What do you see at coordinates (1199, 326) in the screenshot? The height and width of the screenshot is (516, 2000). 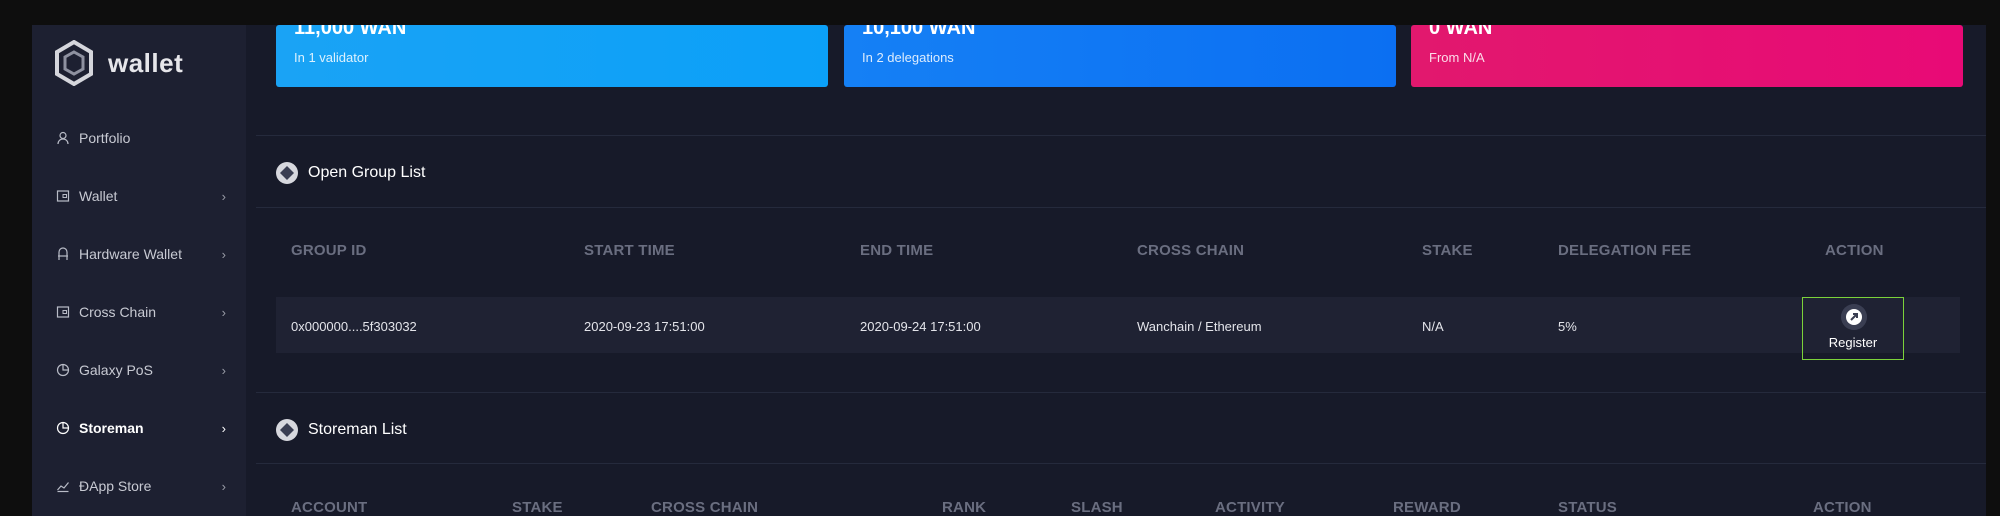 I see `cell-cross-chain: Wanchain / Ethereum` at bounding box center [1199, 326].